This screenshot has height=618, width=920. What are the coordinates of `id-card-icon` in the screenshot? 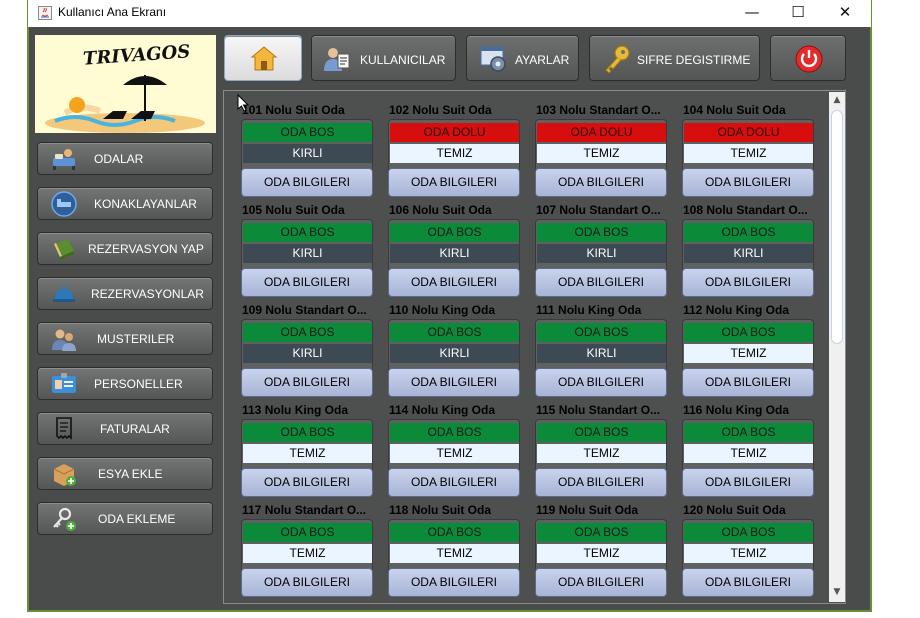 It's located at (64, 383).